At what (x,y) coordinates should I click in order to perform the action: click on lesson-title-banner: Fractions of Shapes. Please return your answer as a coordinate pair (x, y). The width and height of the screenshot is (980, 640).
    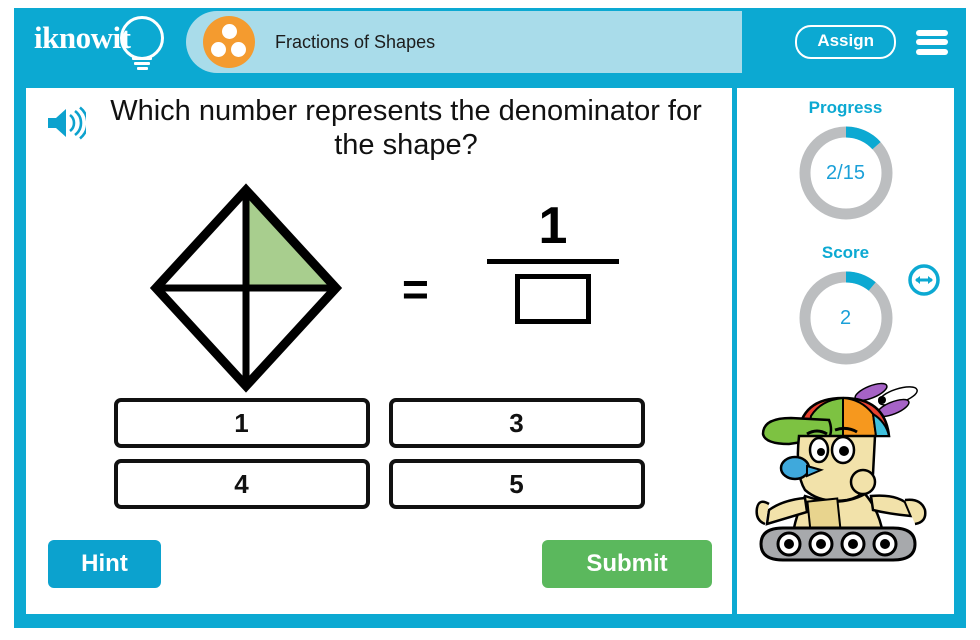
    Looking at the image, I should click on (464, 42).